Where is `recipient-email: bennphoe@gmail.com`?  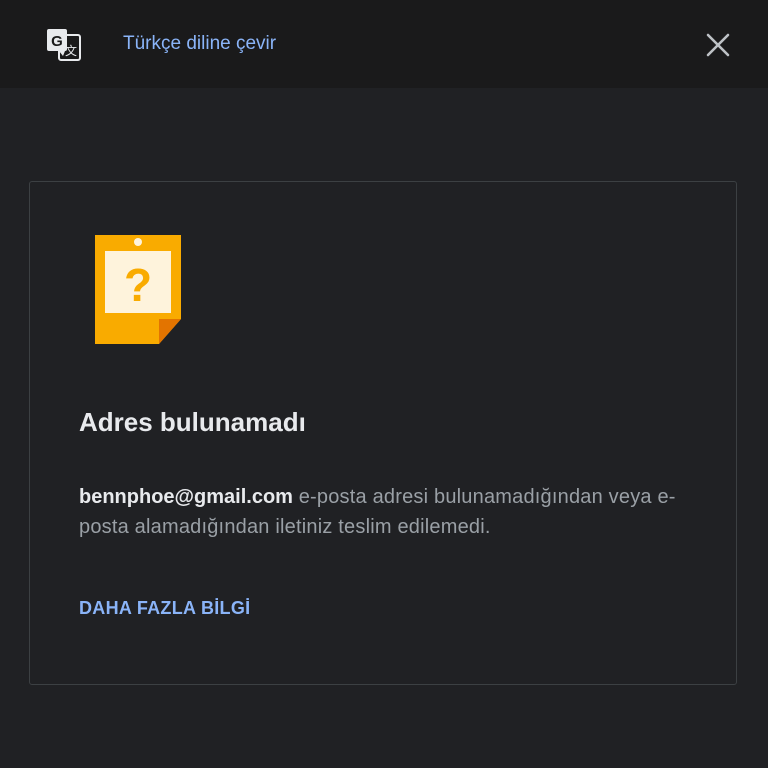
recipient-email: bennphoe@gmail.com is located at coordinates (186, 497).